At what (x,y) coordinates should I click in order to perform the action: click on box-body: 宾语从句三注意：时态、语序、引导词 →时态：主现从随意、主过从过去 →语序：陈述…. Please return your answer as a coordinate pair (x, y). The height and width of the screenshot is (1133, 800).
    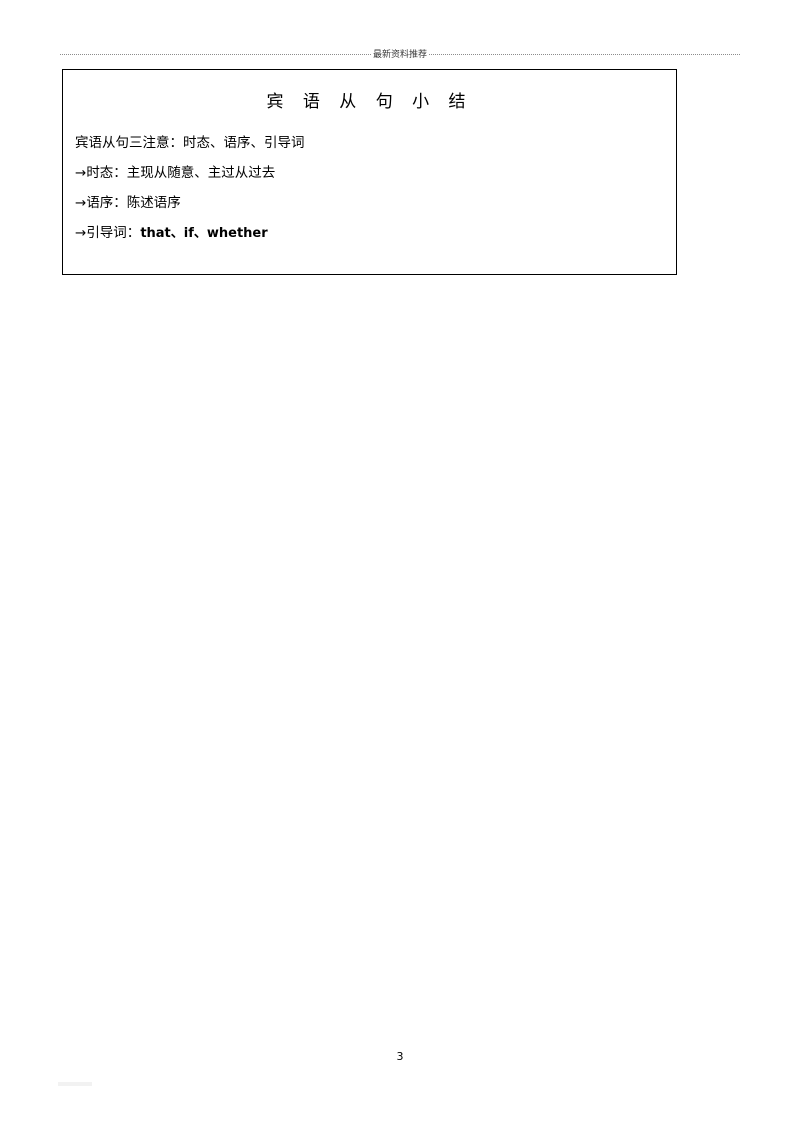
    Looking at the image, I should click on (369, 188).